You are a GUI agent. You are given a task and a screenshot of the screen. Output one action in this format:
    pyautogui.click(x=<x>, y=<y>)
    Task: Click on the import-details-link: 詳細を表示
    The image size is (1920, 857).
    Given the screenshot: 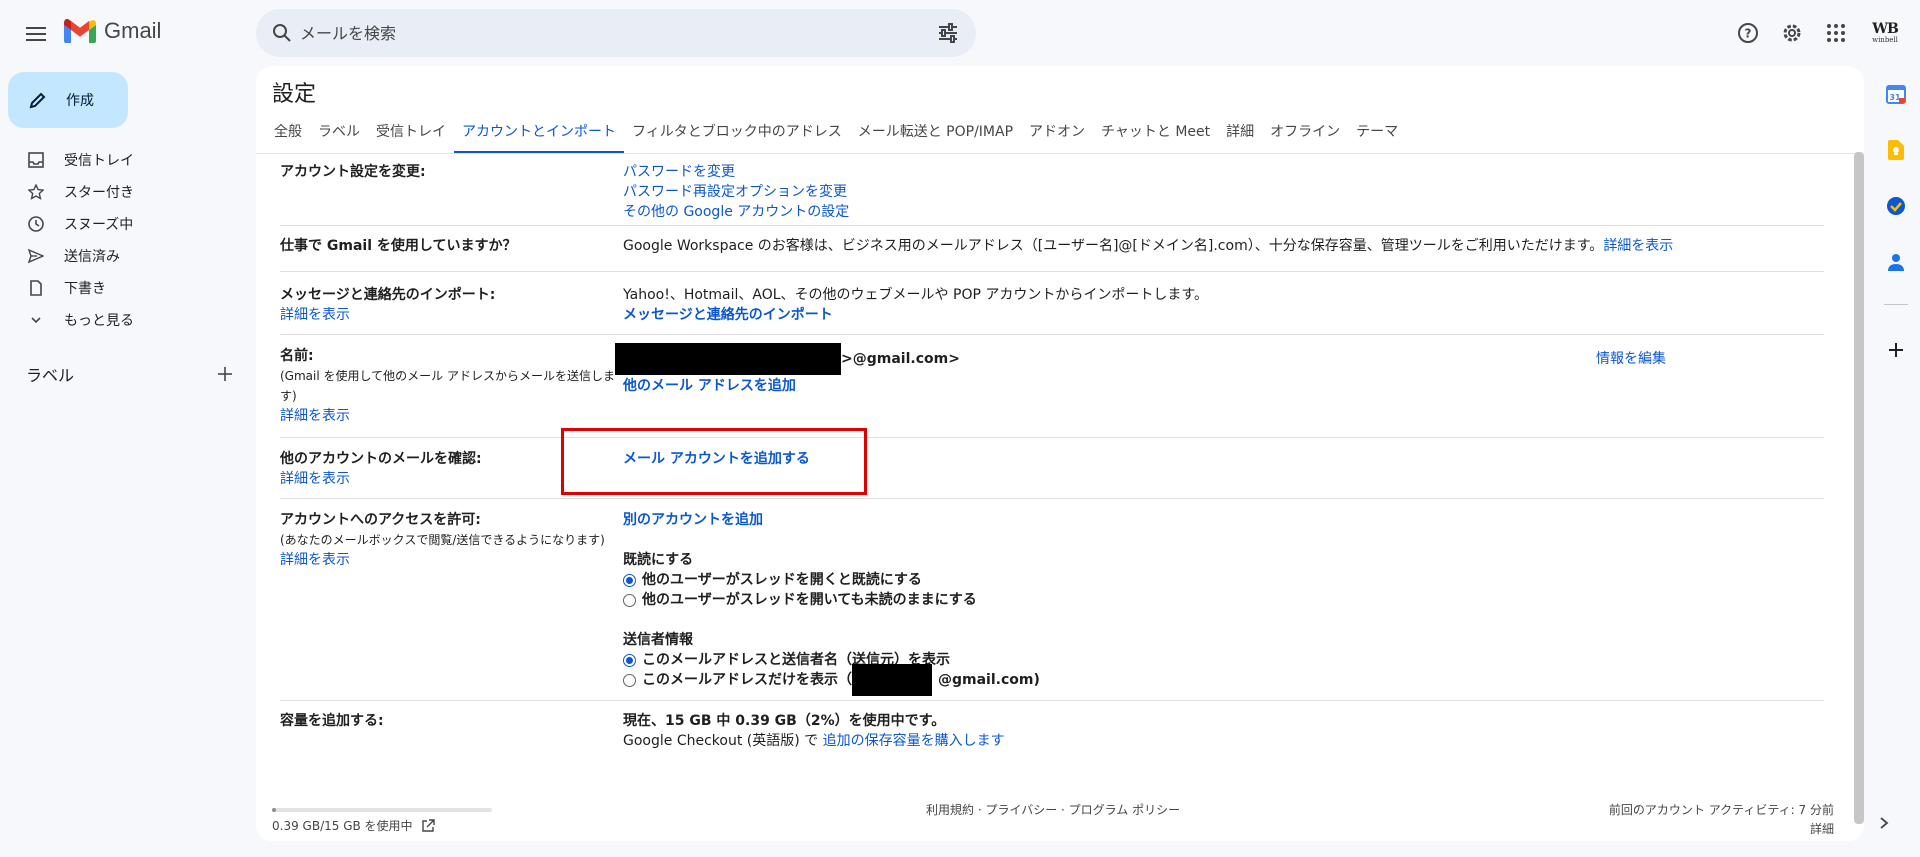 What is the action you would take?
    pyautogui.click(x=315, y=315)
    